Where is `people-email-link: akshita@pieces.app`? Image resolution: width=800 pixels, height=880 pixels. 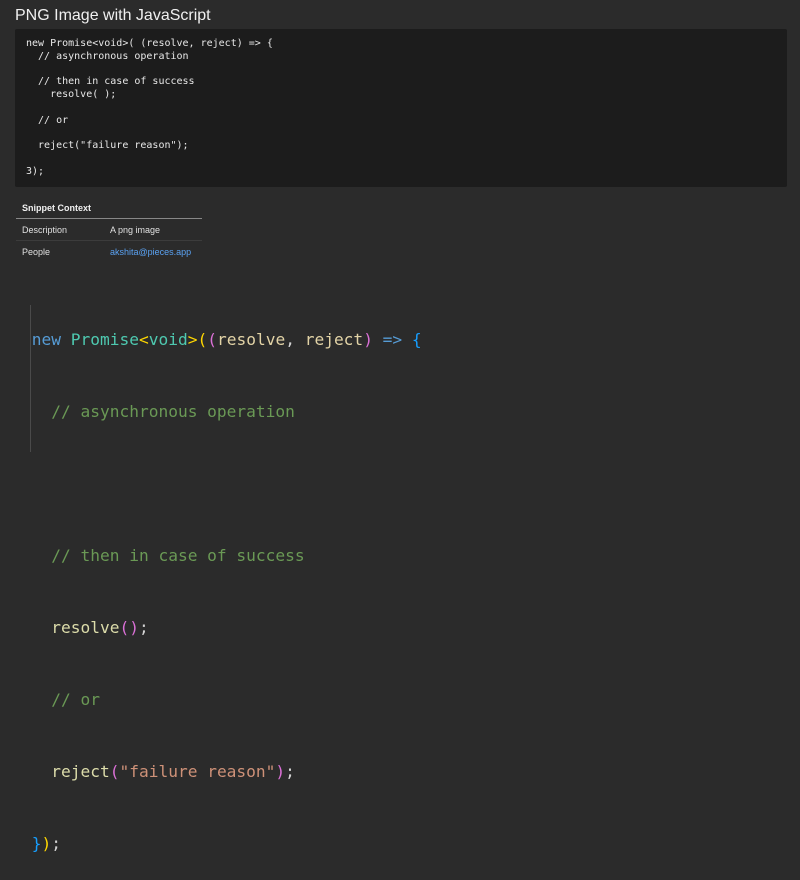 people-email-link: akshita@pieces.app is located at coordinates (150, 252).